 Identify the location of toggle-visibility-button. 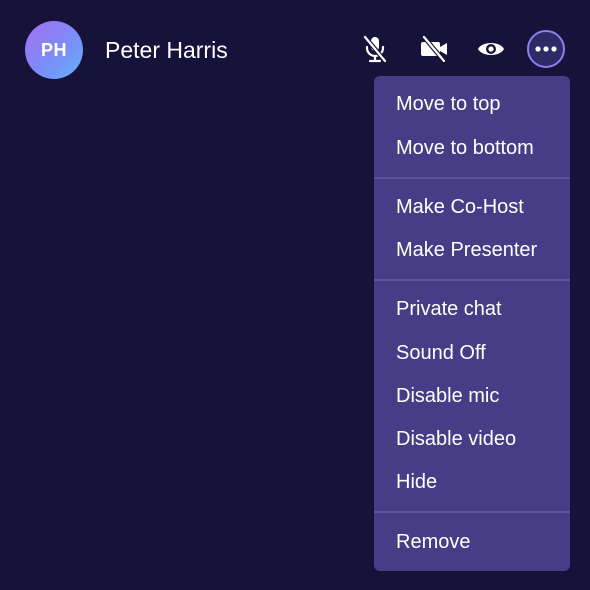
(491, 49).